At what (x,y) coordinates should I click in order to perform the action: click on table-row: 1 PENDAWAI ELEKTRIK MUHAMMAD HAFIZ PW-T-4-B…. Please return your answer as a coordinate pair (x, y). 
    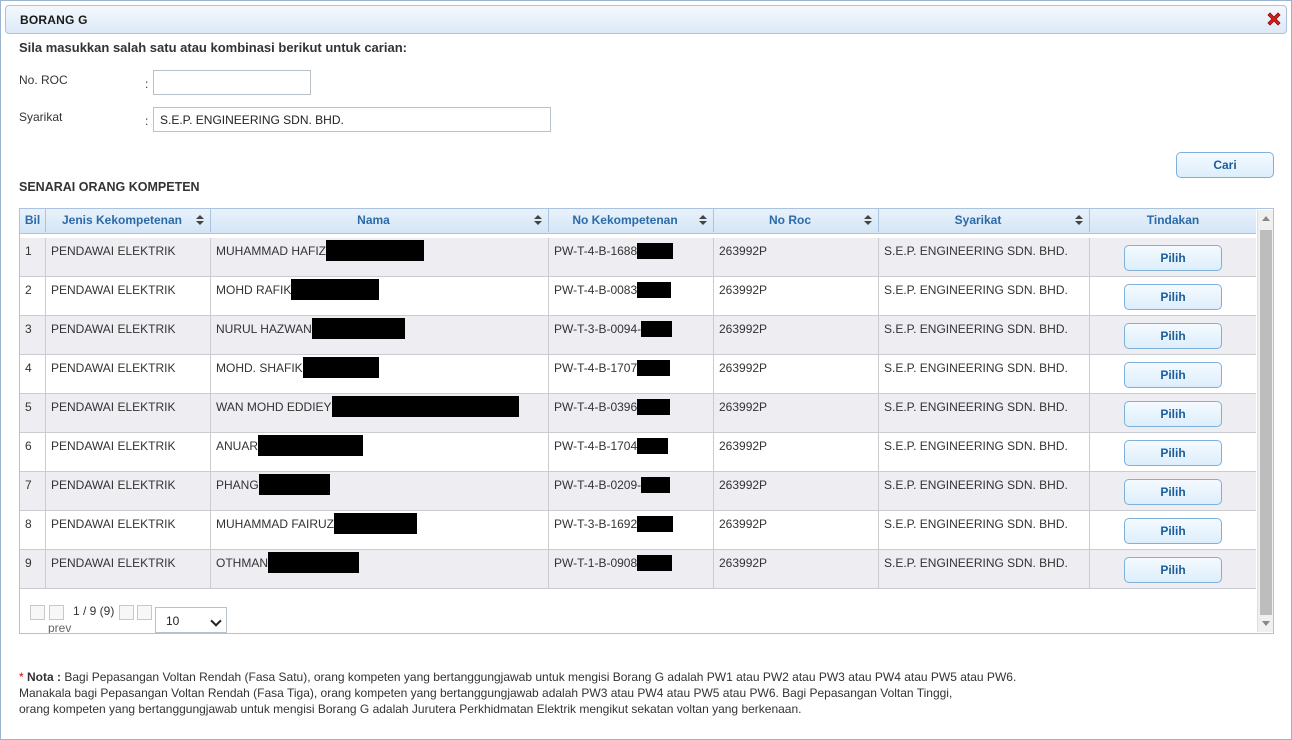
    Looking at the image, I should click on (638, 257).